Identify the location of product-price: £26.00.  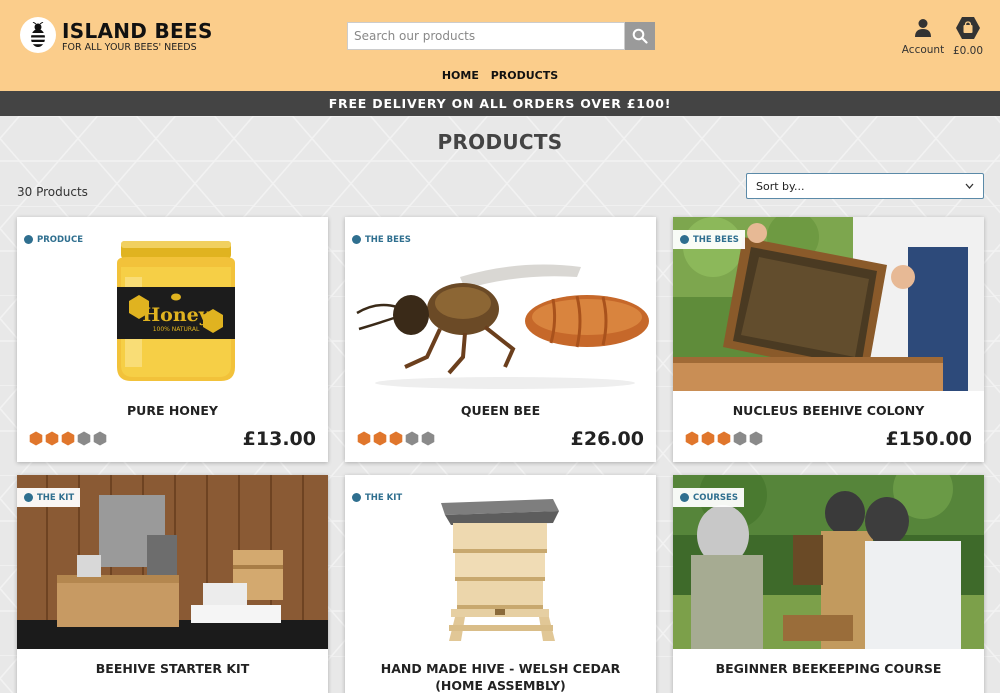
(607, 439).